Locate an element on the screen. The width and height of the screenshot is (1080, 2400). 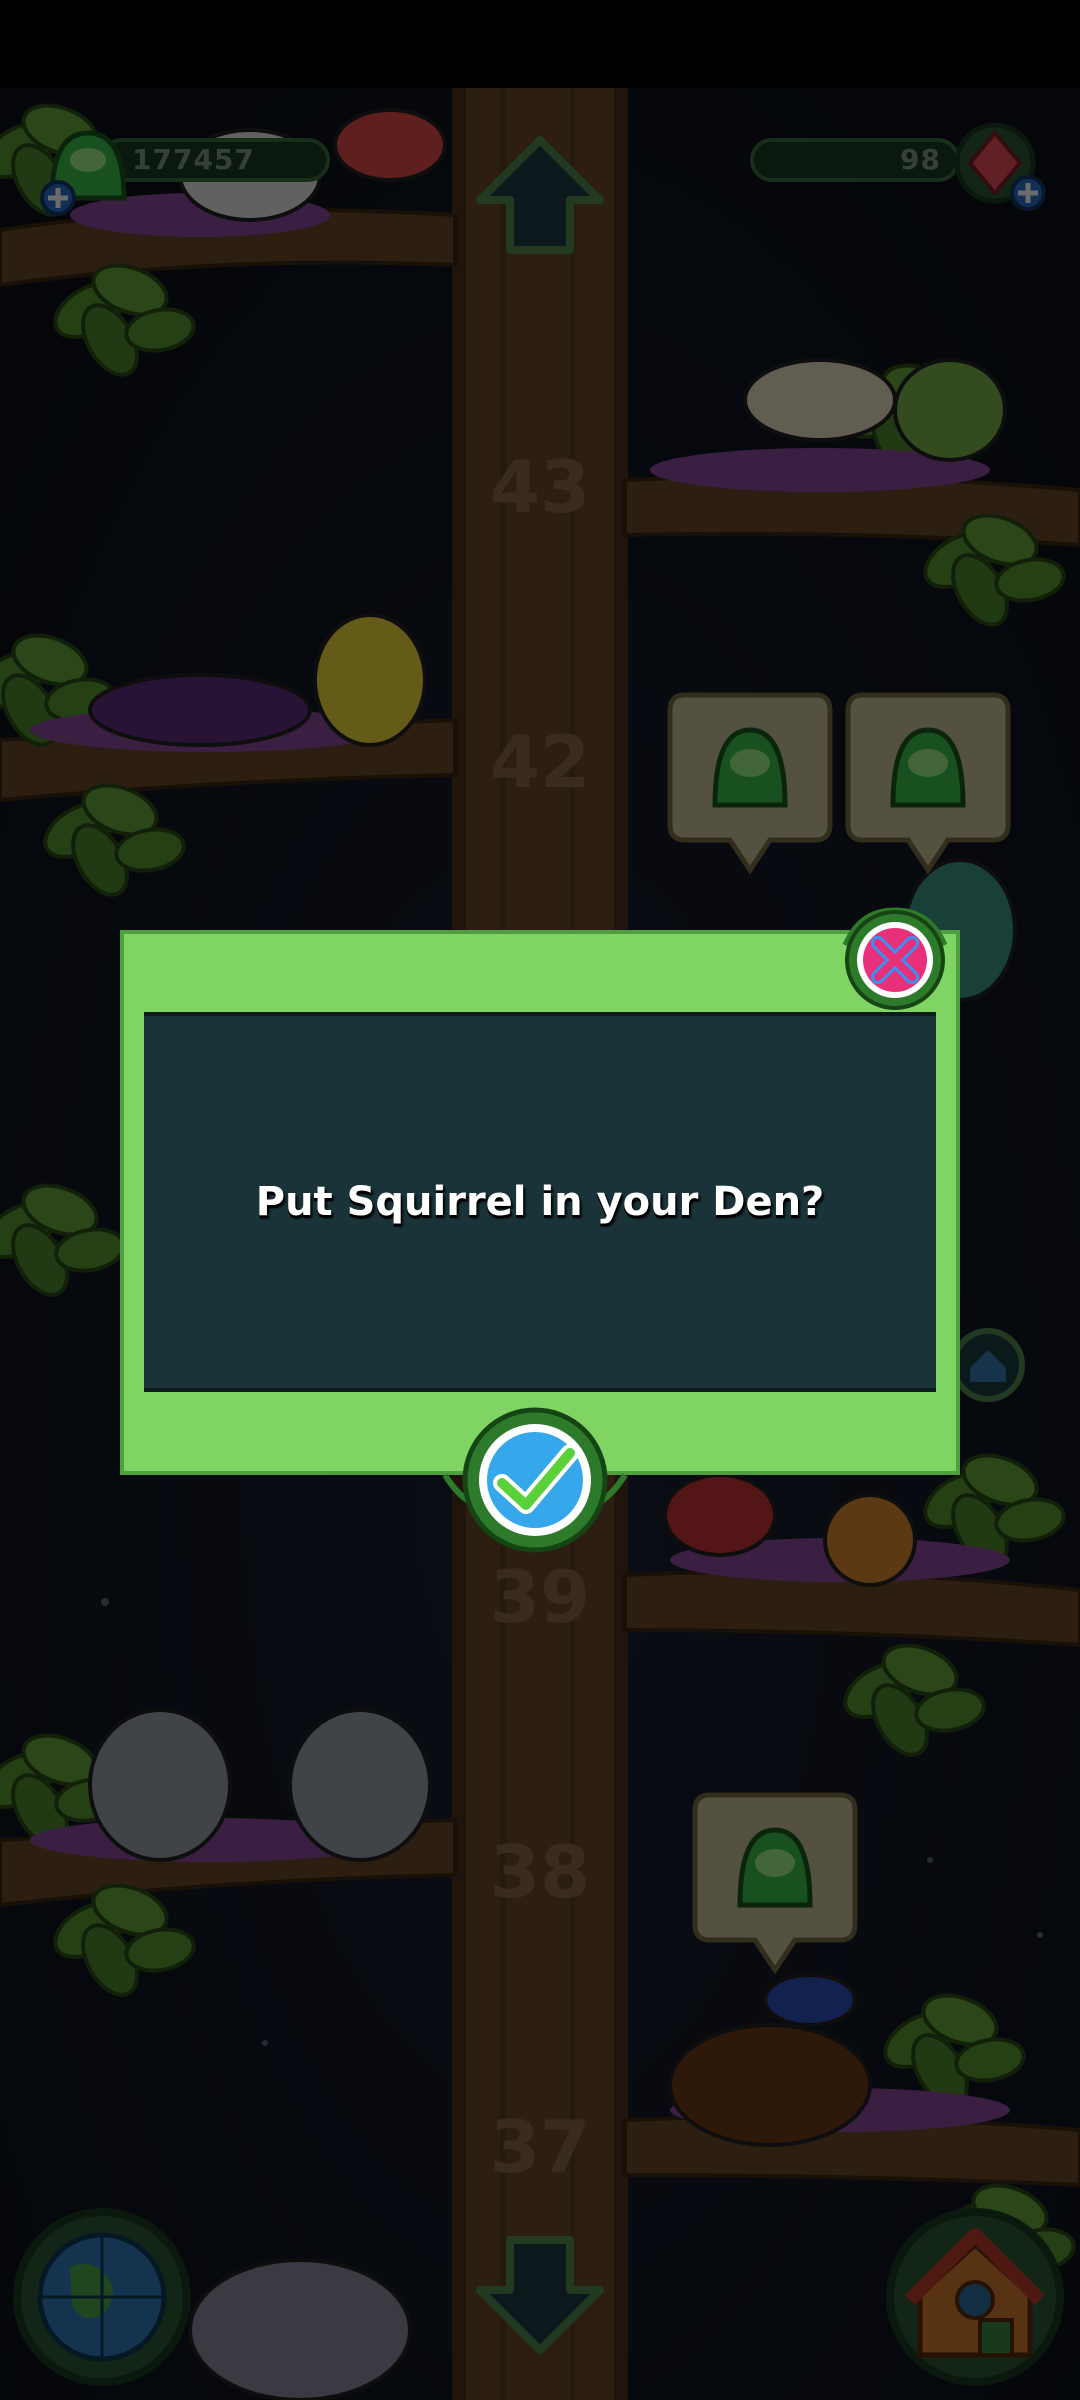
dialog-message: Put Squirrel in your Den? is located at coordinates (540, 1202).